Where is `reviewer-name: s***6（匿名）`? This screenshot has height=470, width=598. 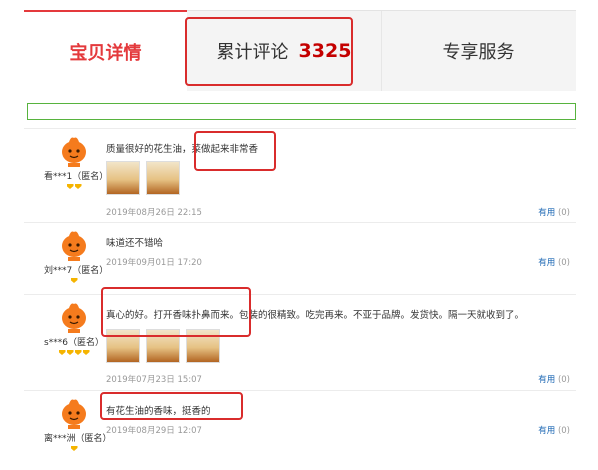
reviewer-name: s***6（匿名） is located at coordinates (74, 343).